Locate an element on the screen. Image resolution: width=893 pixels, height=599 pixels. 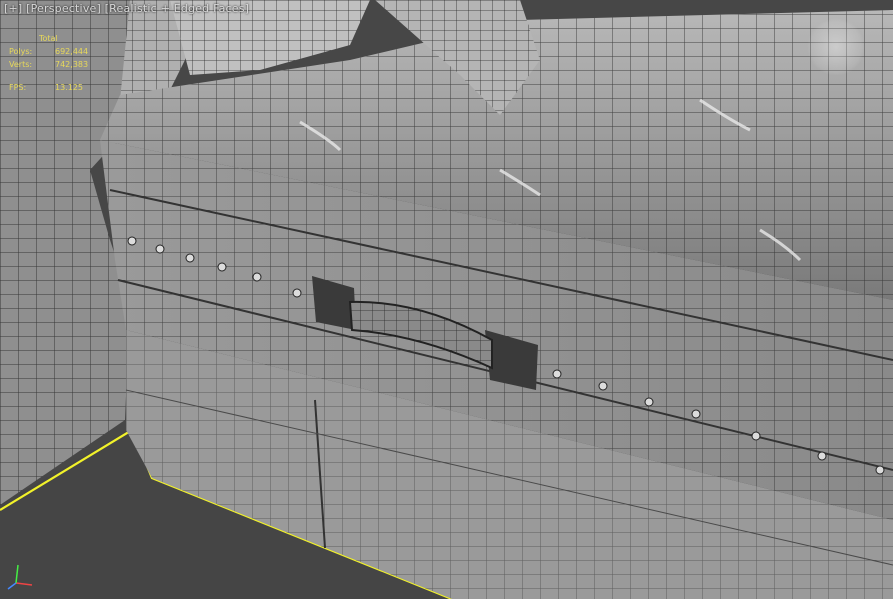
stats-row: FPS: 13.125 is located at coordinates (48, 87).